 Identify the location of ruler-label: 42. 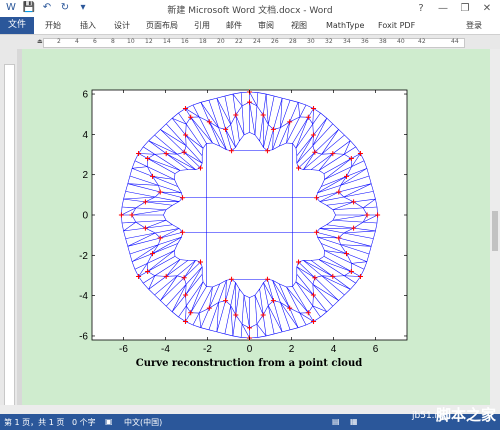
(422, 41).